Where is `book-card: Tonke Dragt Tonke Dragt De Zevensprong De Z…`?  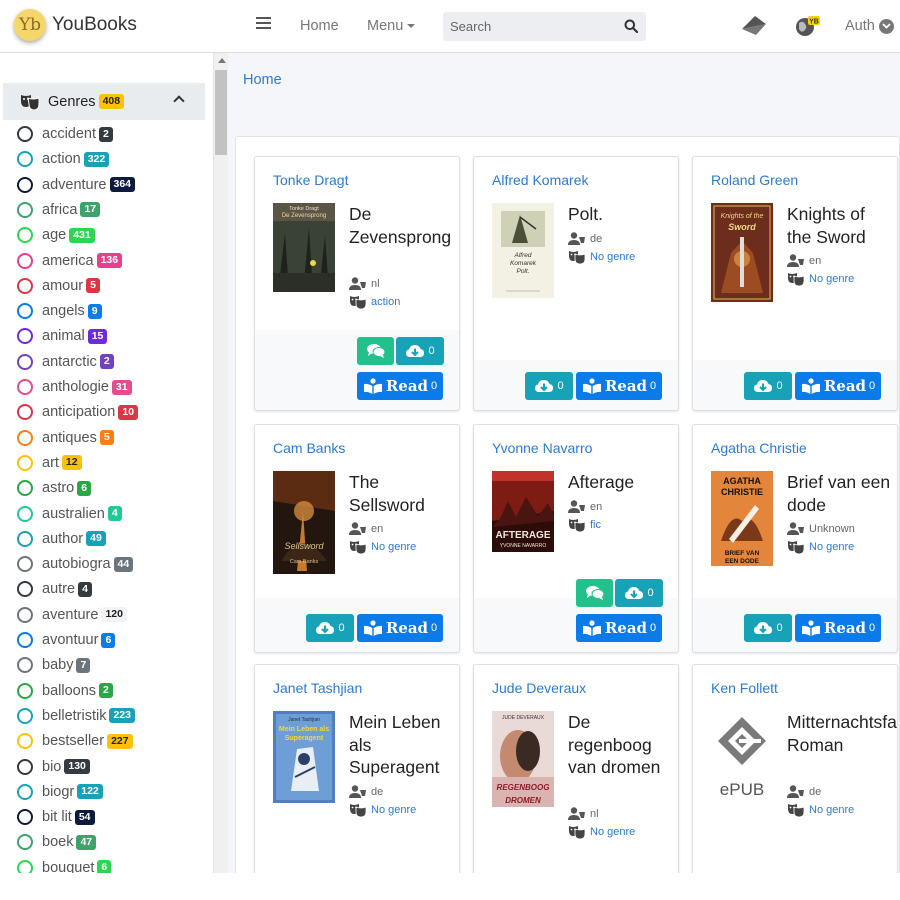
book-card: Tonke Dragt Tonke Dragt De Zevensprong De Z… is located at coordinates (357, 283).